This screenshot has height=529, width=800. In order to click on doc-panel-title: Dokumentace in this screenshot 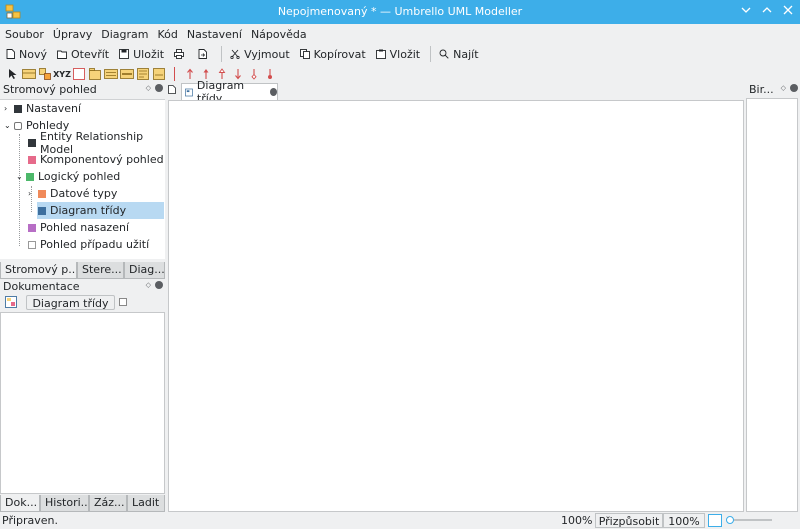, I will do `click(41, 286)`.